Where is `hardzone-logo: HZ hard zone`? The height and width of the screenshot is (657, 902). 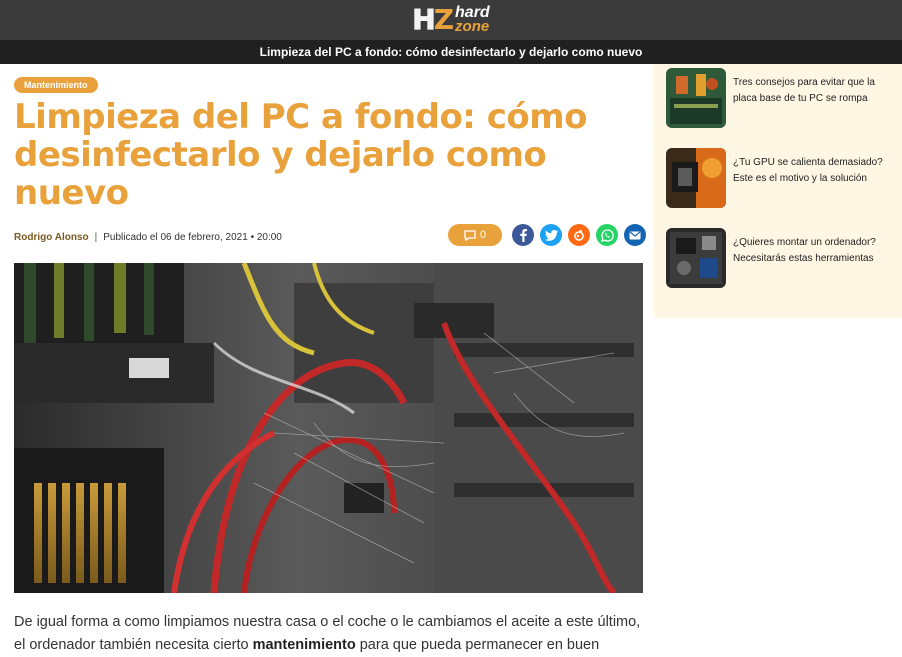
hardzone-logo: HZ hard zone is located at coordinates (451, 19).